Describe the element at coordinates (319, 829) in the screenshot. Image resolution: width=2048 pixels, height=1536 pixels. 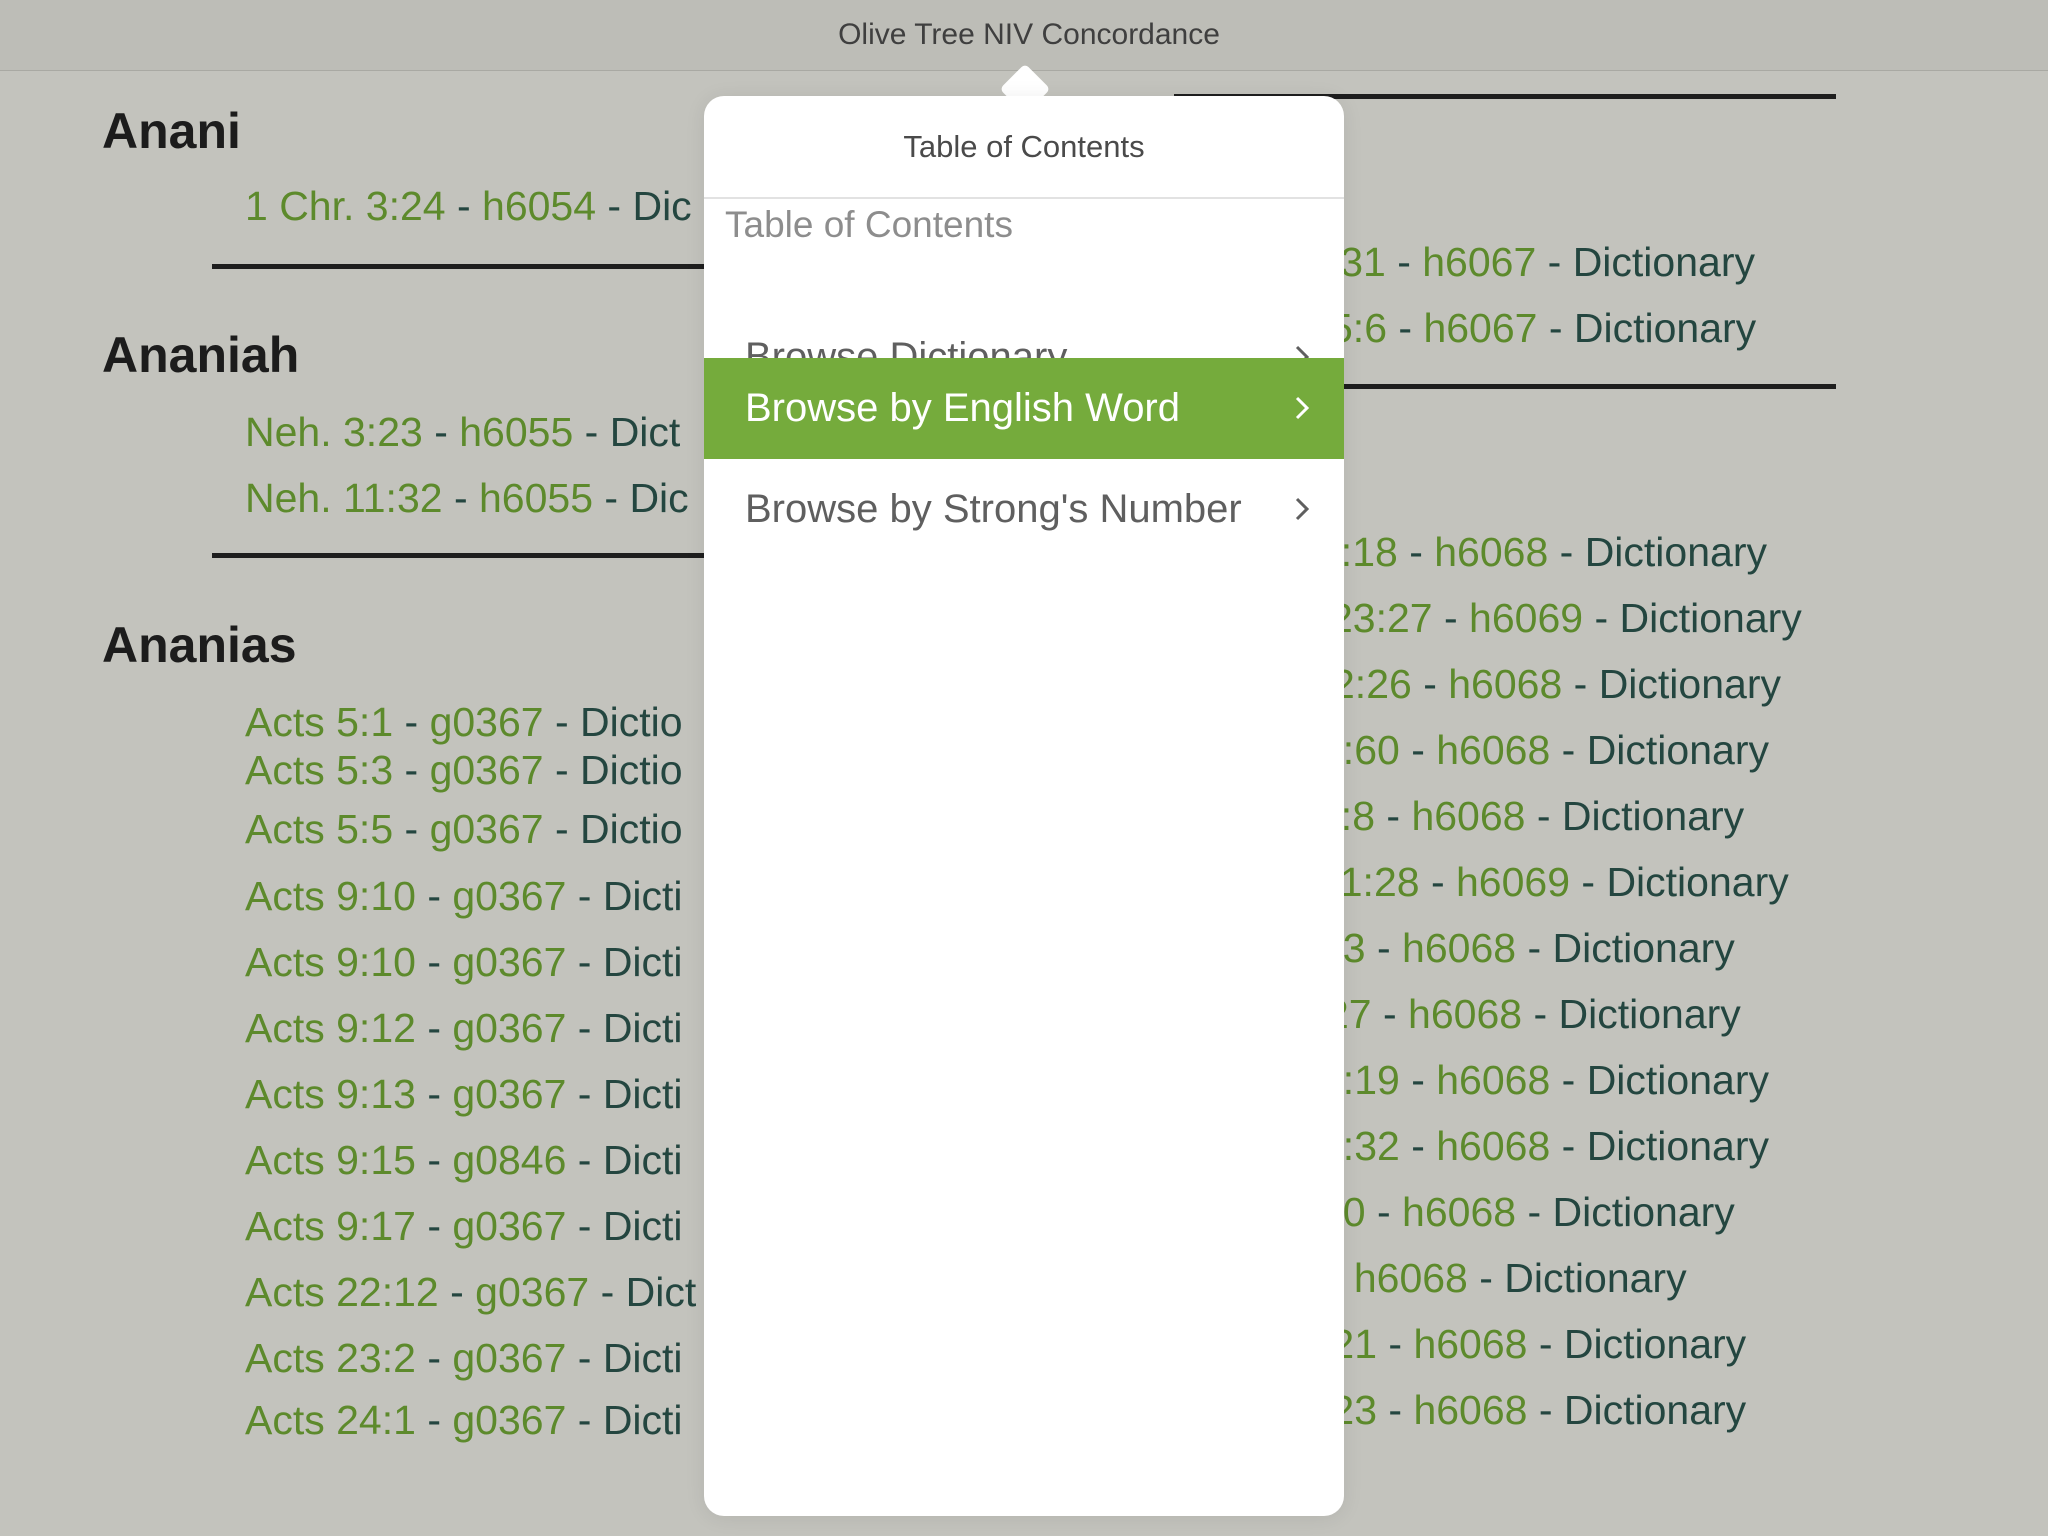
I see `verse-reference: Acts 5:5` at that location.